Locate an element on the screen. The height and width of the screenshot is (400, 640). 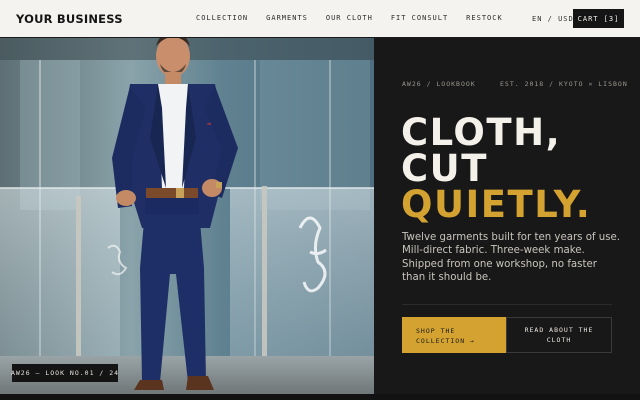
nav-collection: COLLECTION is located at coordinates (222, 19).